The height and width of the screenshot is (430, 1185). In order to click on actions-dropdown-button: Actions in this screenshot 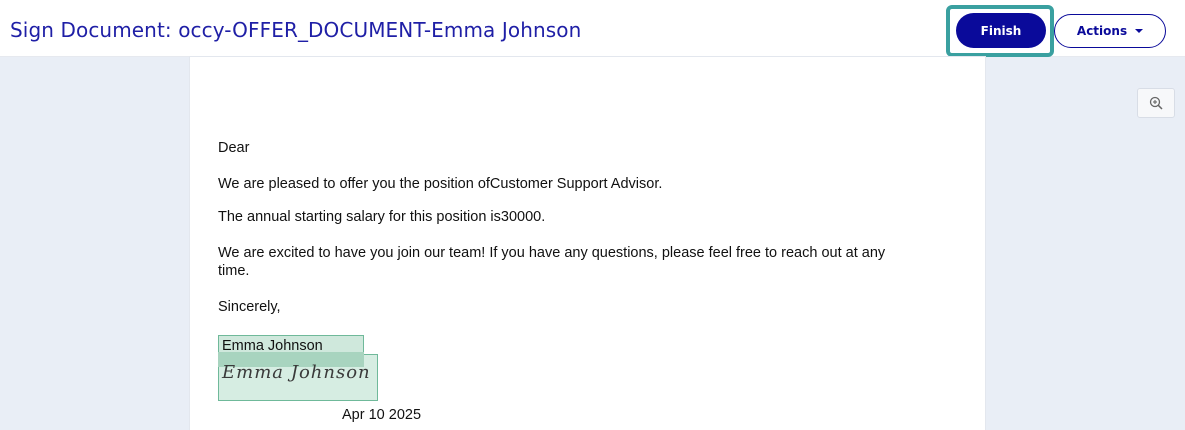, I will do `click(1110, 31)`.